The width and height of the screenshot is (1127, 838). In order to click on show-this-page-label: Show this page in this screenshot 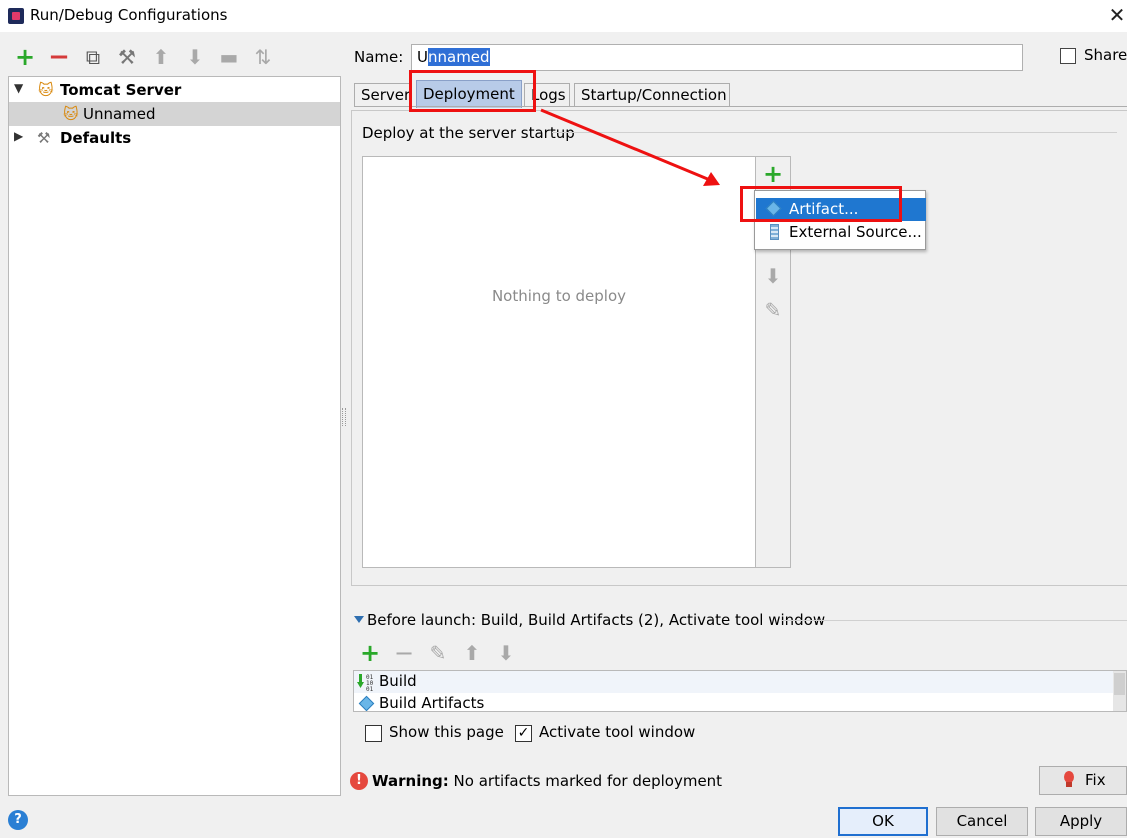, I will do `click(446, 732)`.